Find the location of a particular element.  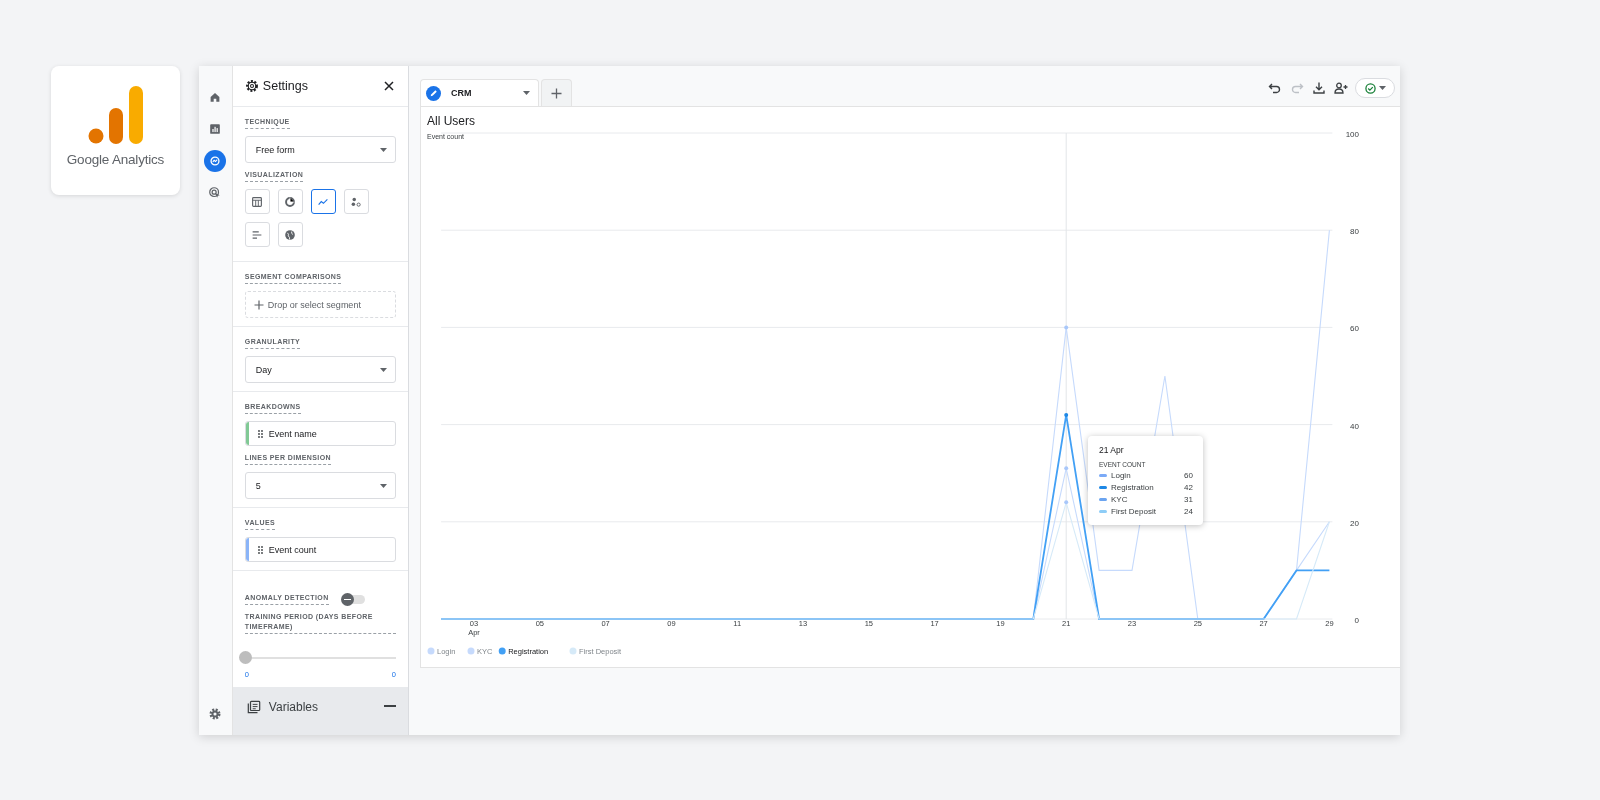

series-name: KYC is located at coordinates (1120, 499).